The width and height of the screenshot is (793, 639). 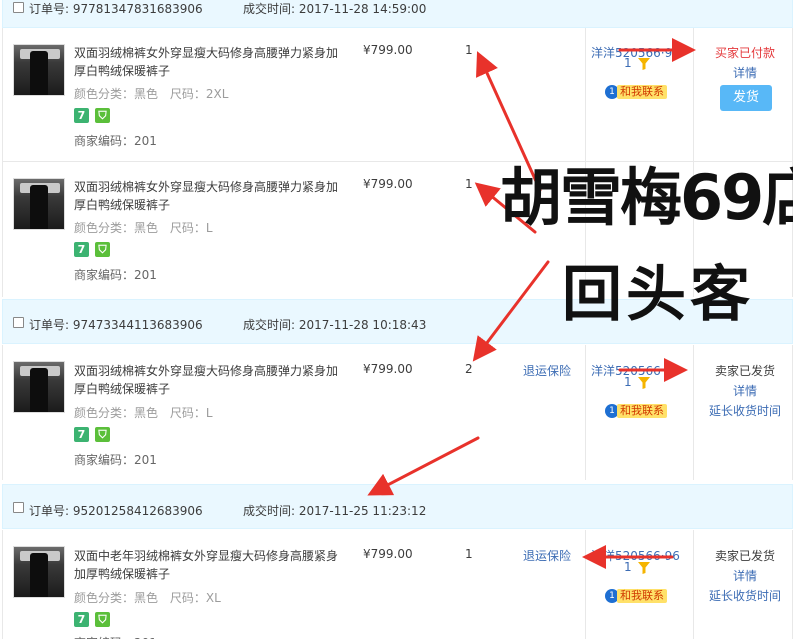 What do you see at coordinates (646, 197) in the screenshot?
I see `overlay-store-title: 胡雪梅69店` at bounding box center [646, 197].